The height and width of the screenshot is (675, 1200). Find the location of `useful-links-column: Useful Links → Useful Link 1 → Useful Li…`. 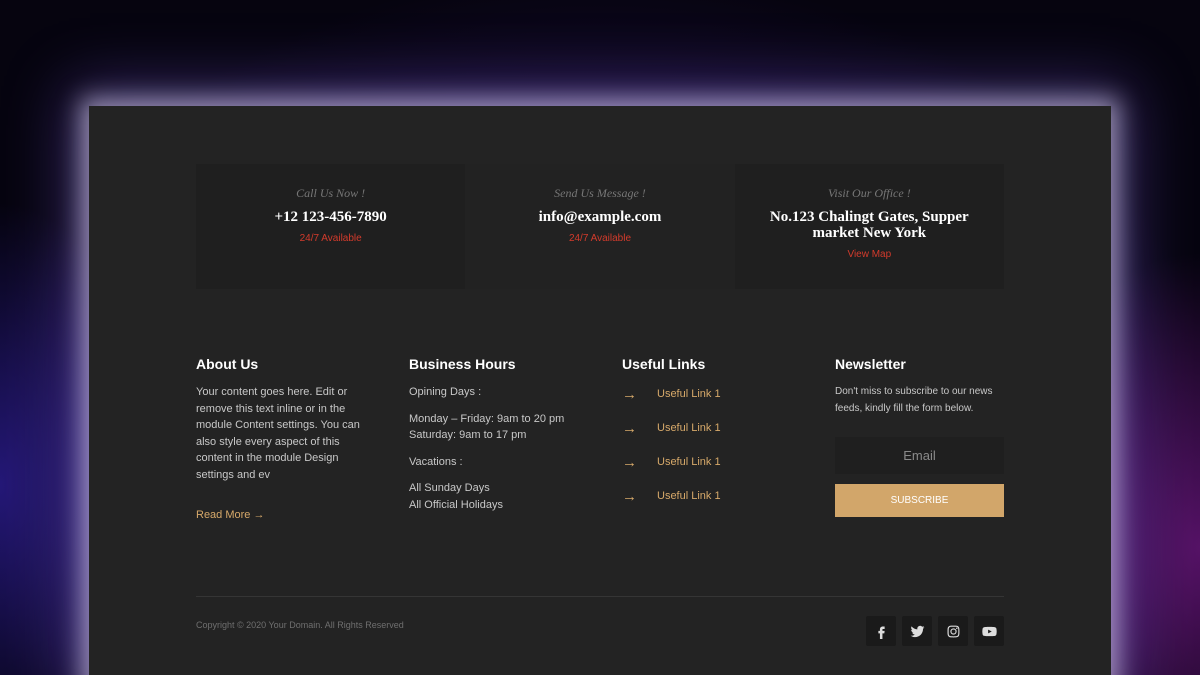

useful-links-column: Useful Links → Useful Link 1 → Useful Li… is located at coordinates (712, 438).